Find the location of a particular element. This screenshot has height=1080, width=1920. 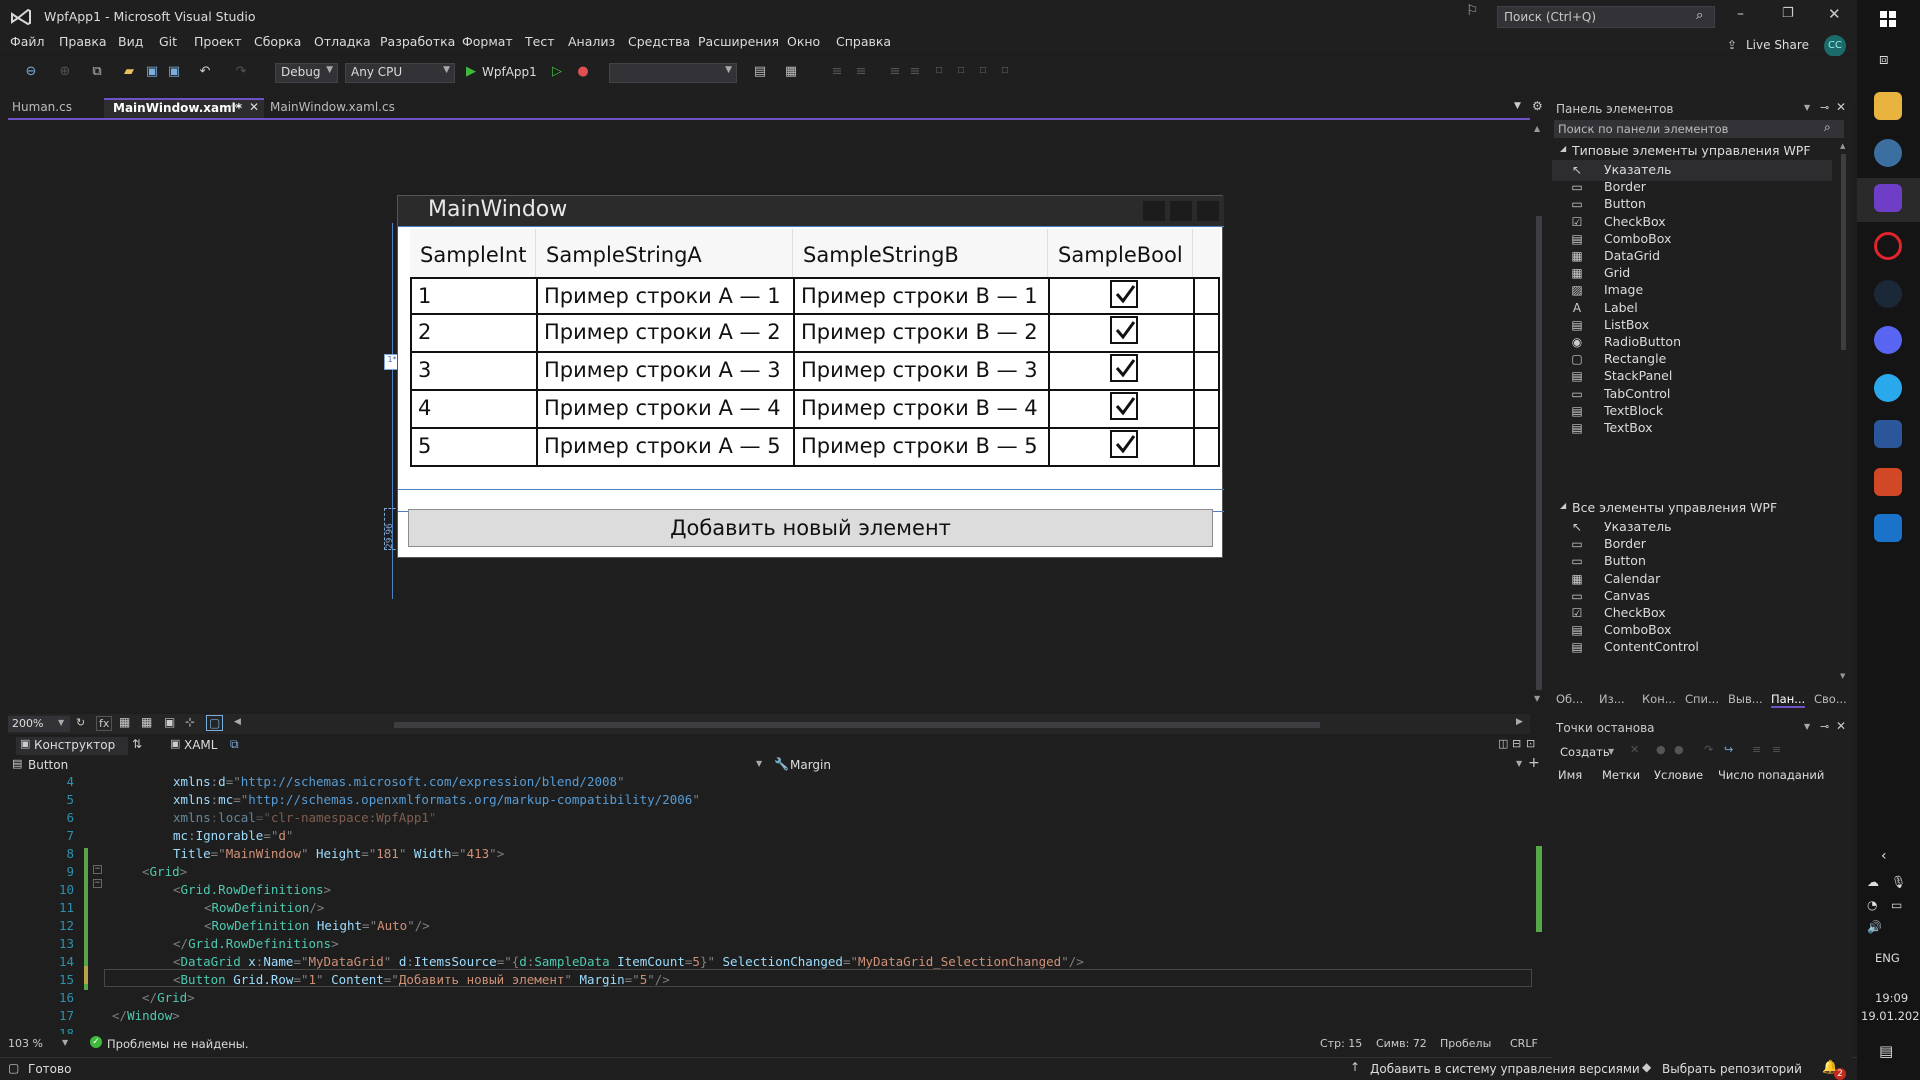

artboard-icon: ▣ is located at coordinates (169, 722).